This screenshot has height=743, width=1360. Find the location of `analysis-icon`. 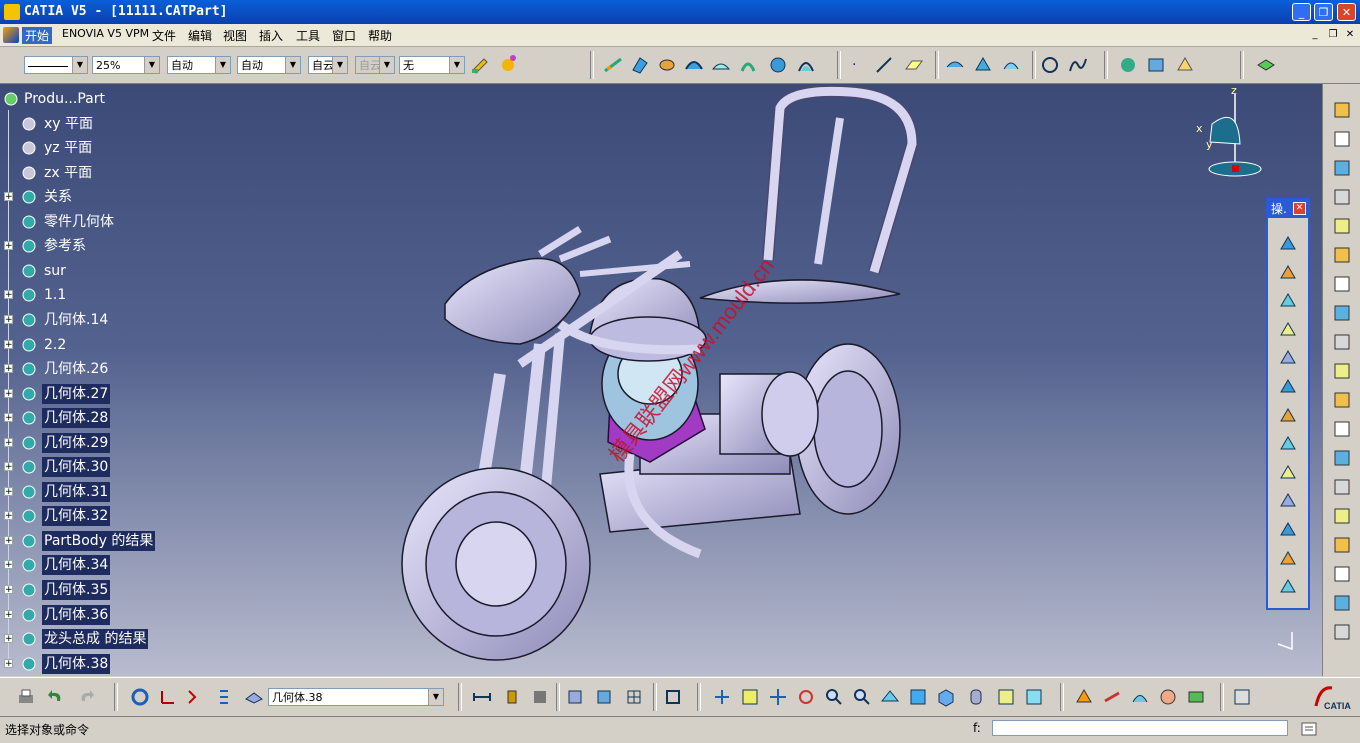

analysis-icon is located at coordinates (1185, 65).